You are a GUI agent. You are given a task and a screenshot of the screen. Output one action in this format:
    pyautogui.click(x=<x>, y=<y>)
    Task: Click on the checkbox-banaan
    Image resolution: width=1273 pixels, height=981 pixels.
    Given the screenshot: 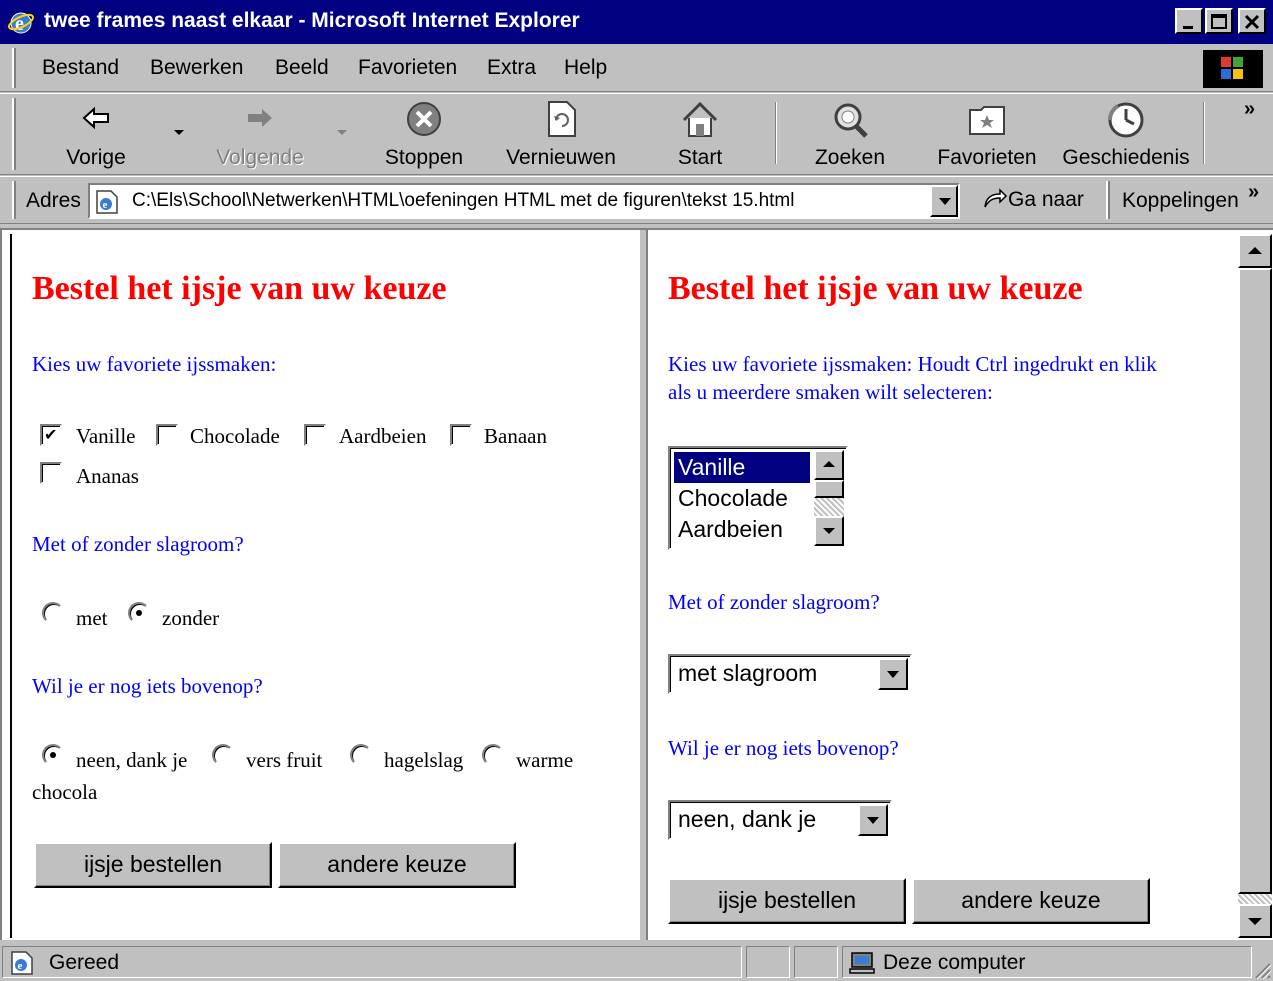 What is the action you would take?
    pyautogui.click(x=461, y=435)
    